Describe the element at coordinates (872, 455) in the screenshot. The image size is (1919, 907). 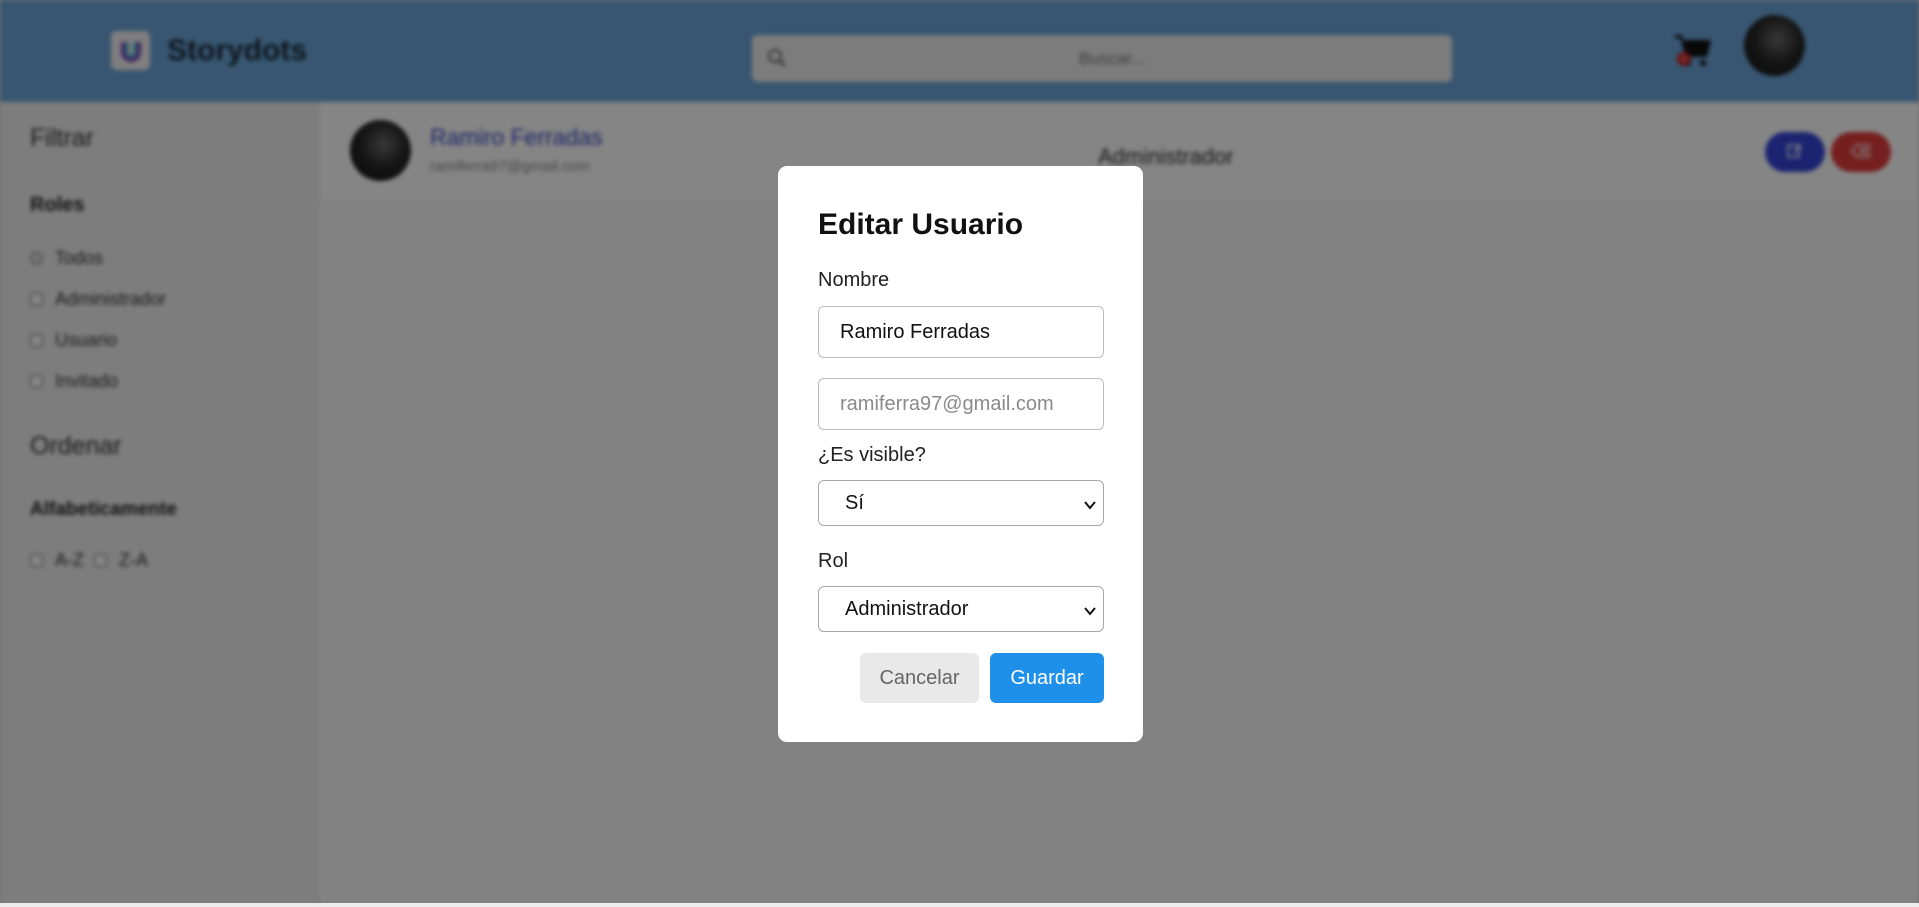
I see `visible-label: ¿Es visible?` at that location.